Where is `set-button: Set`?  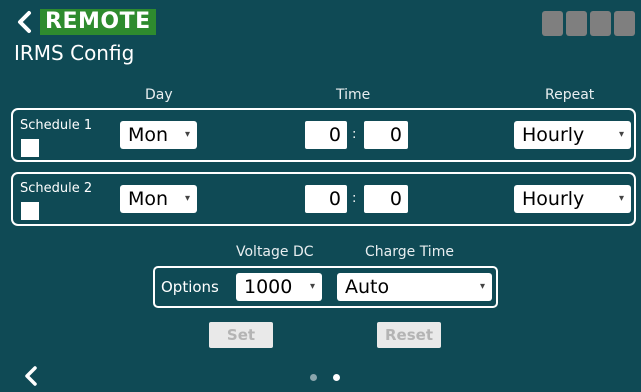
set-button: Set is located at coordinates (241, 335).